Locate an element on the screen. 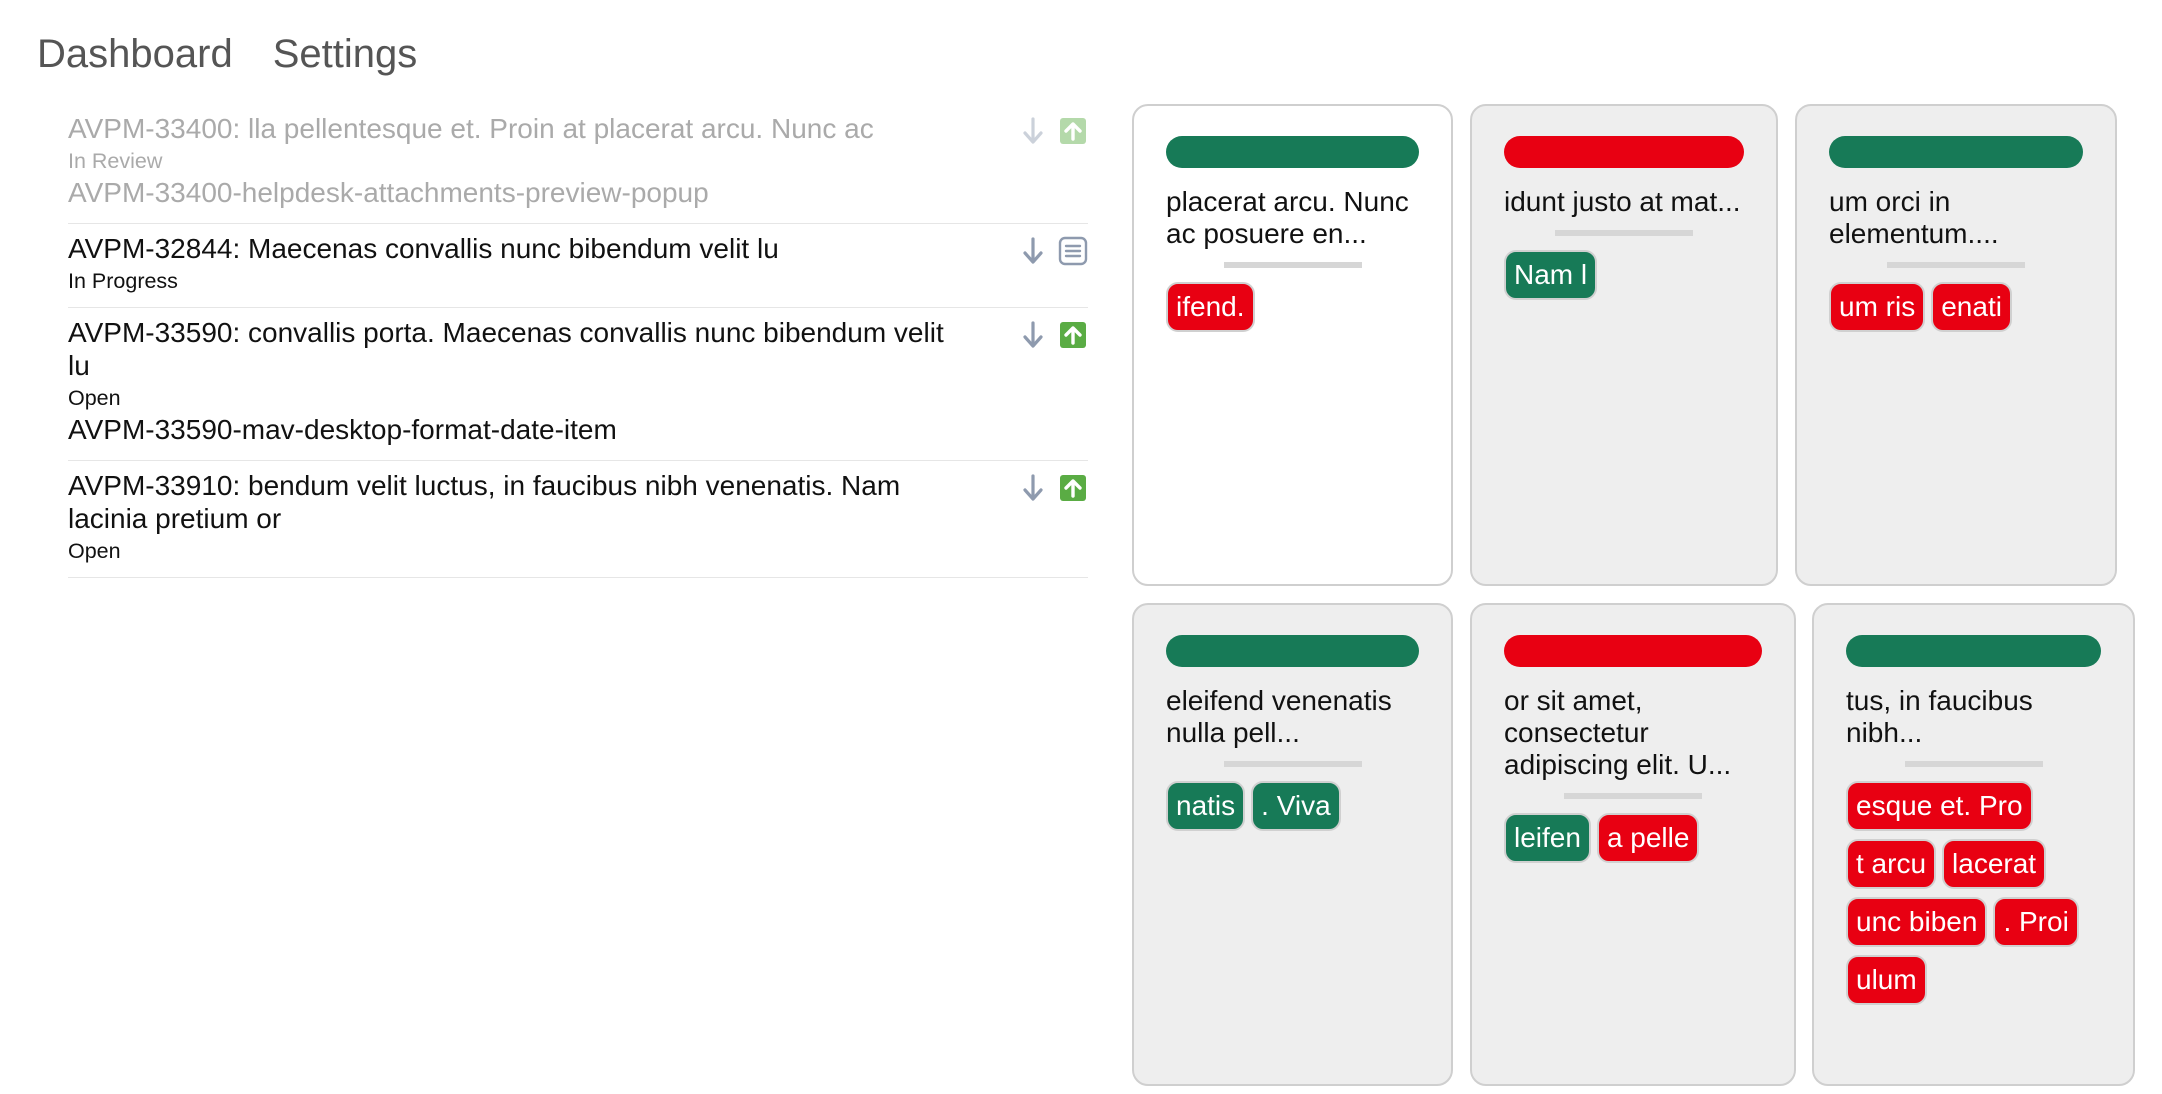 This screenshot has height=1094, width=2162. list-icon is located at coordinates (1073, 251).